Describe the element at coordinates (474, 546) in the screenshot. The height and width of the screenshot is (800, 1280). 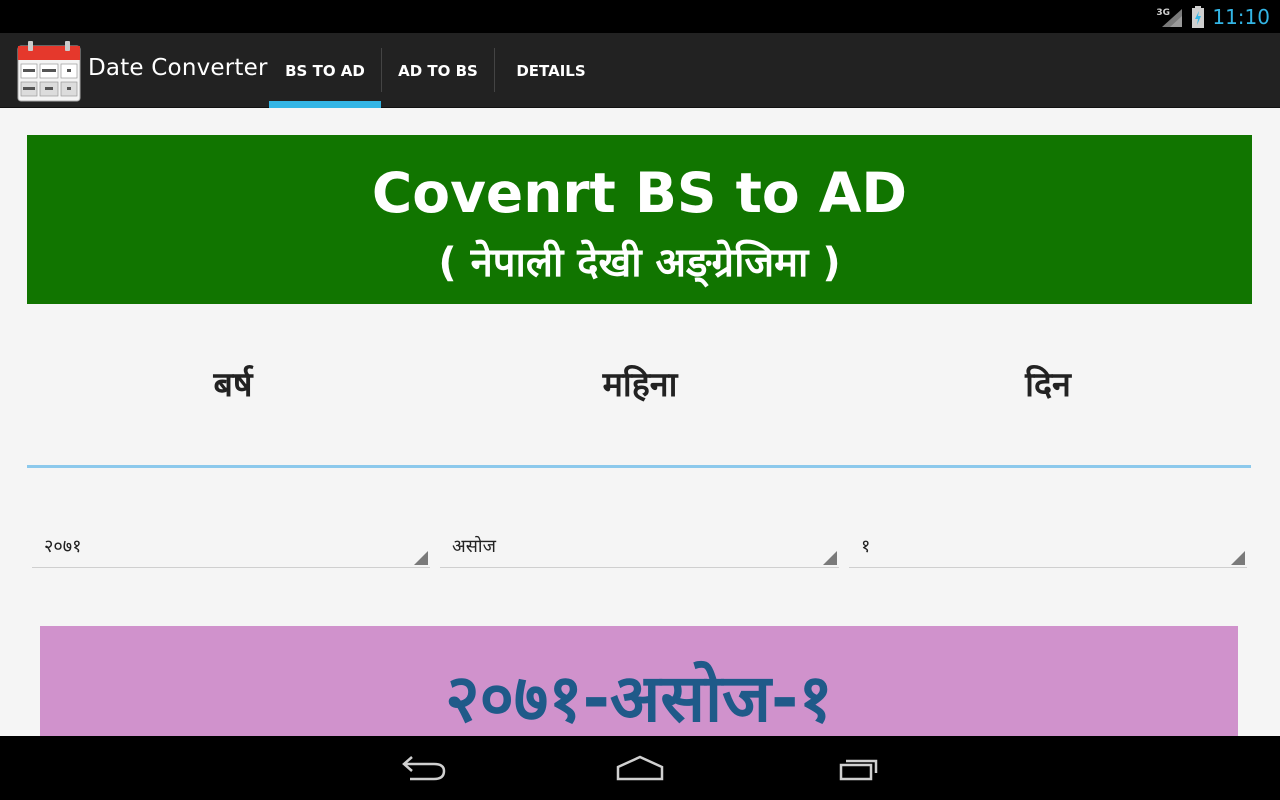
I see `month-spinner-value: असोज` at that location.